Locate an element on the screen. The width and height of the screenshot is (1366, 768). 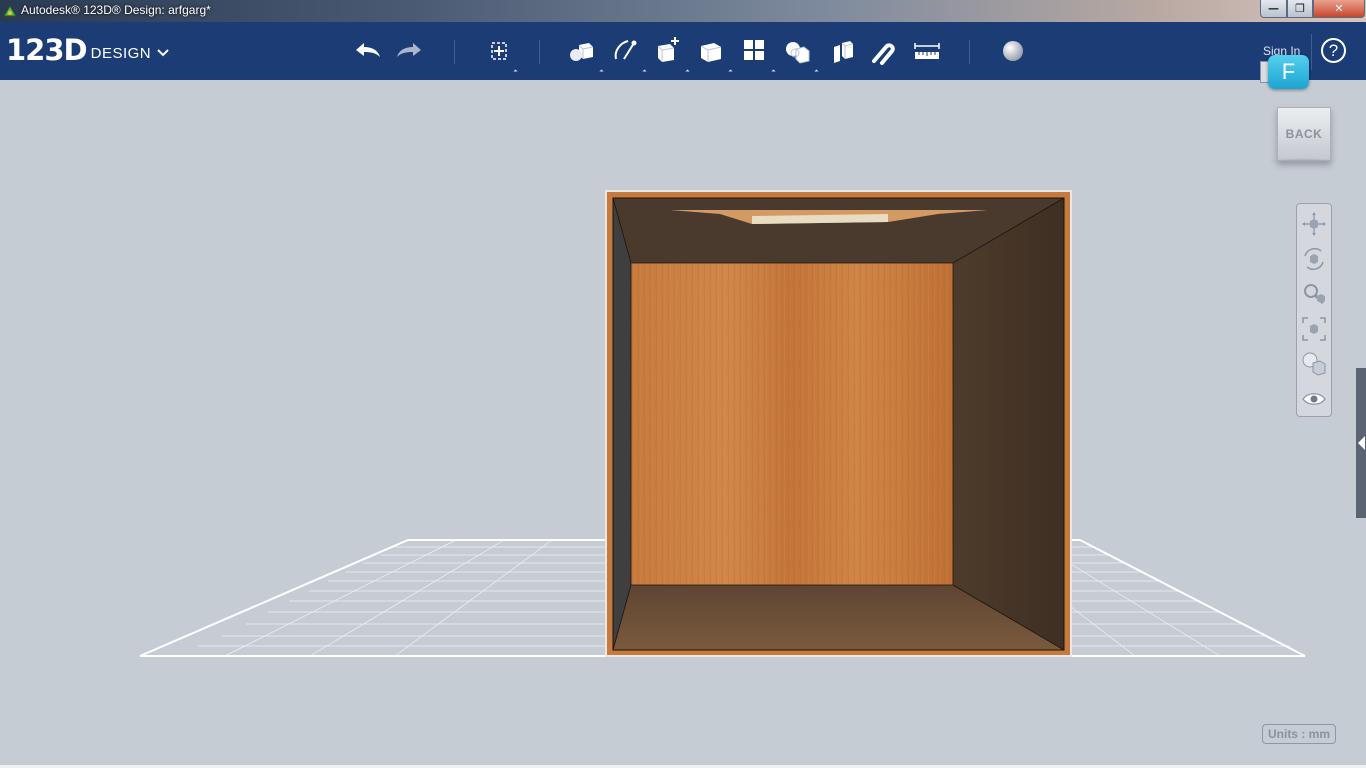
grouping-button is located at coordinates (797, 51).